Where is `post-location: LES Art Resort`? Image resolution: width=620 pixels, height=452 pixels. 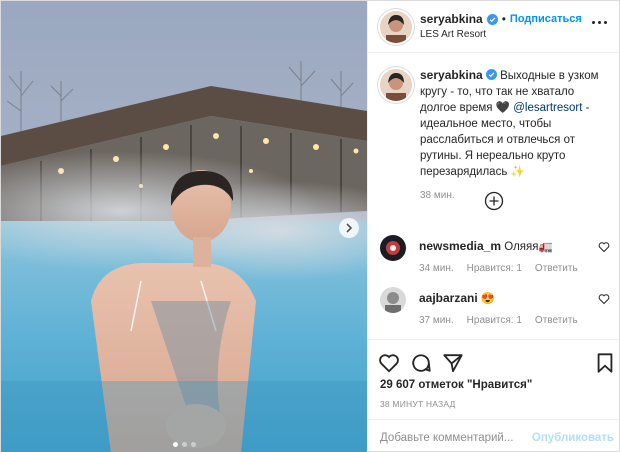
post-location: LES Art Resort is located at coordinates (453, 34).